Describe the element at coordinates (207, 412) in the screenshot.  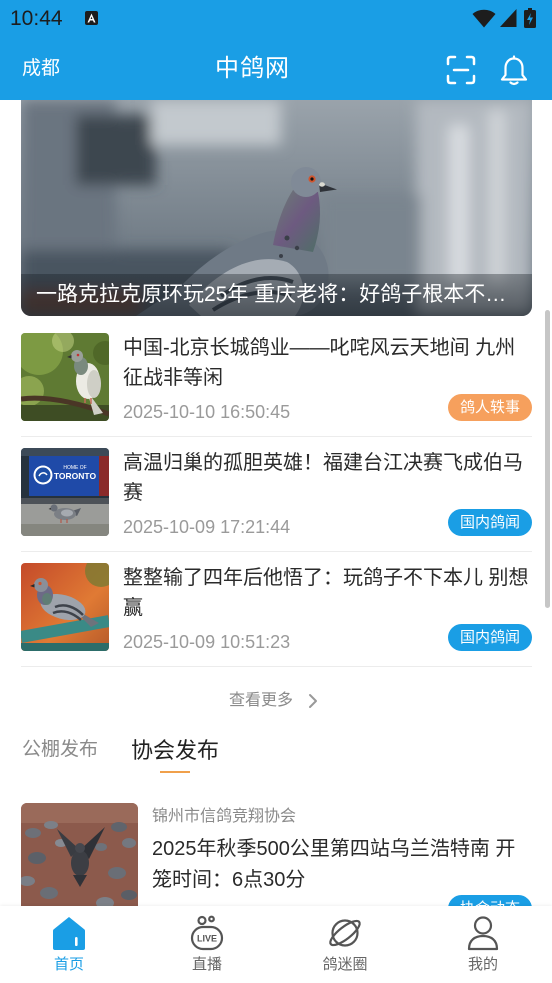
I see `news-date: 2025-10-10 16:50:45` at that location.